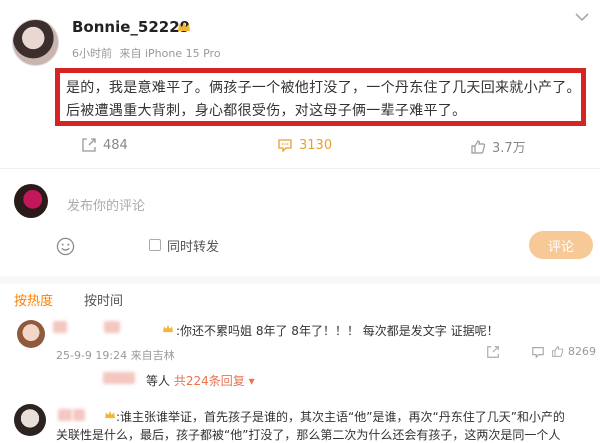 Image resolution: width=600 pixels, height=443 pixels. What do you see at coordinates (152, 355) in the screenshot?
I see `comment-source: 来自吉林` at bounding box center [152, 355].